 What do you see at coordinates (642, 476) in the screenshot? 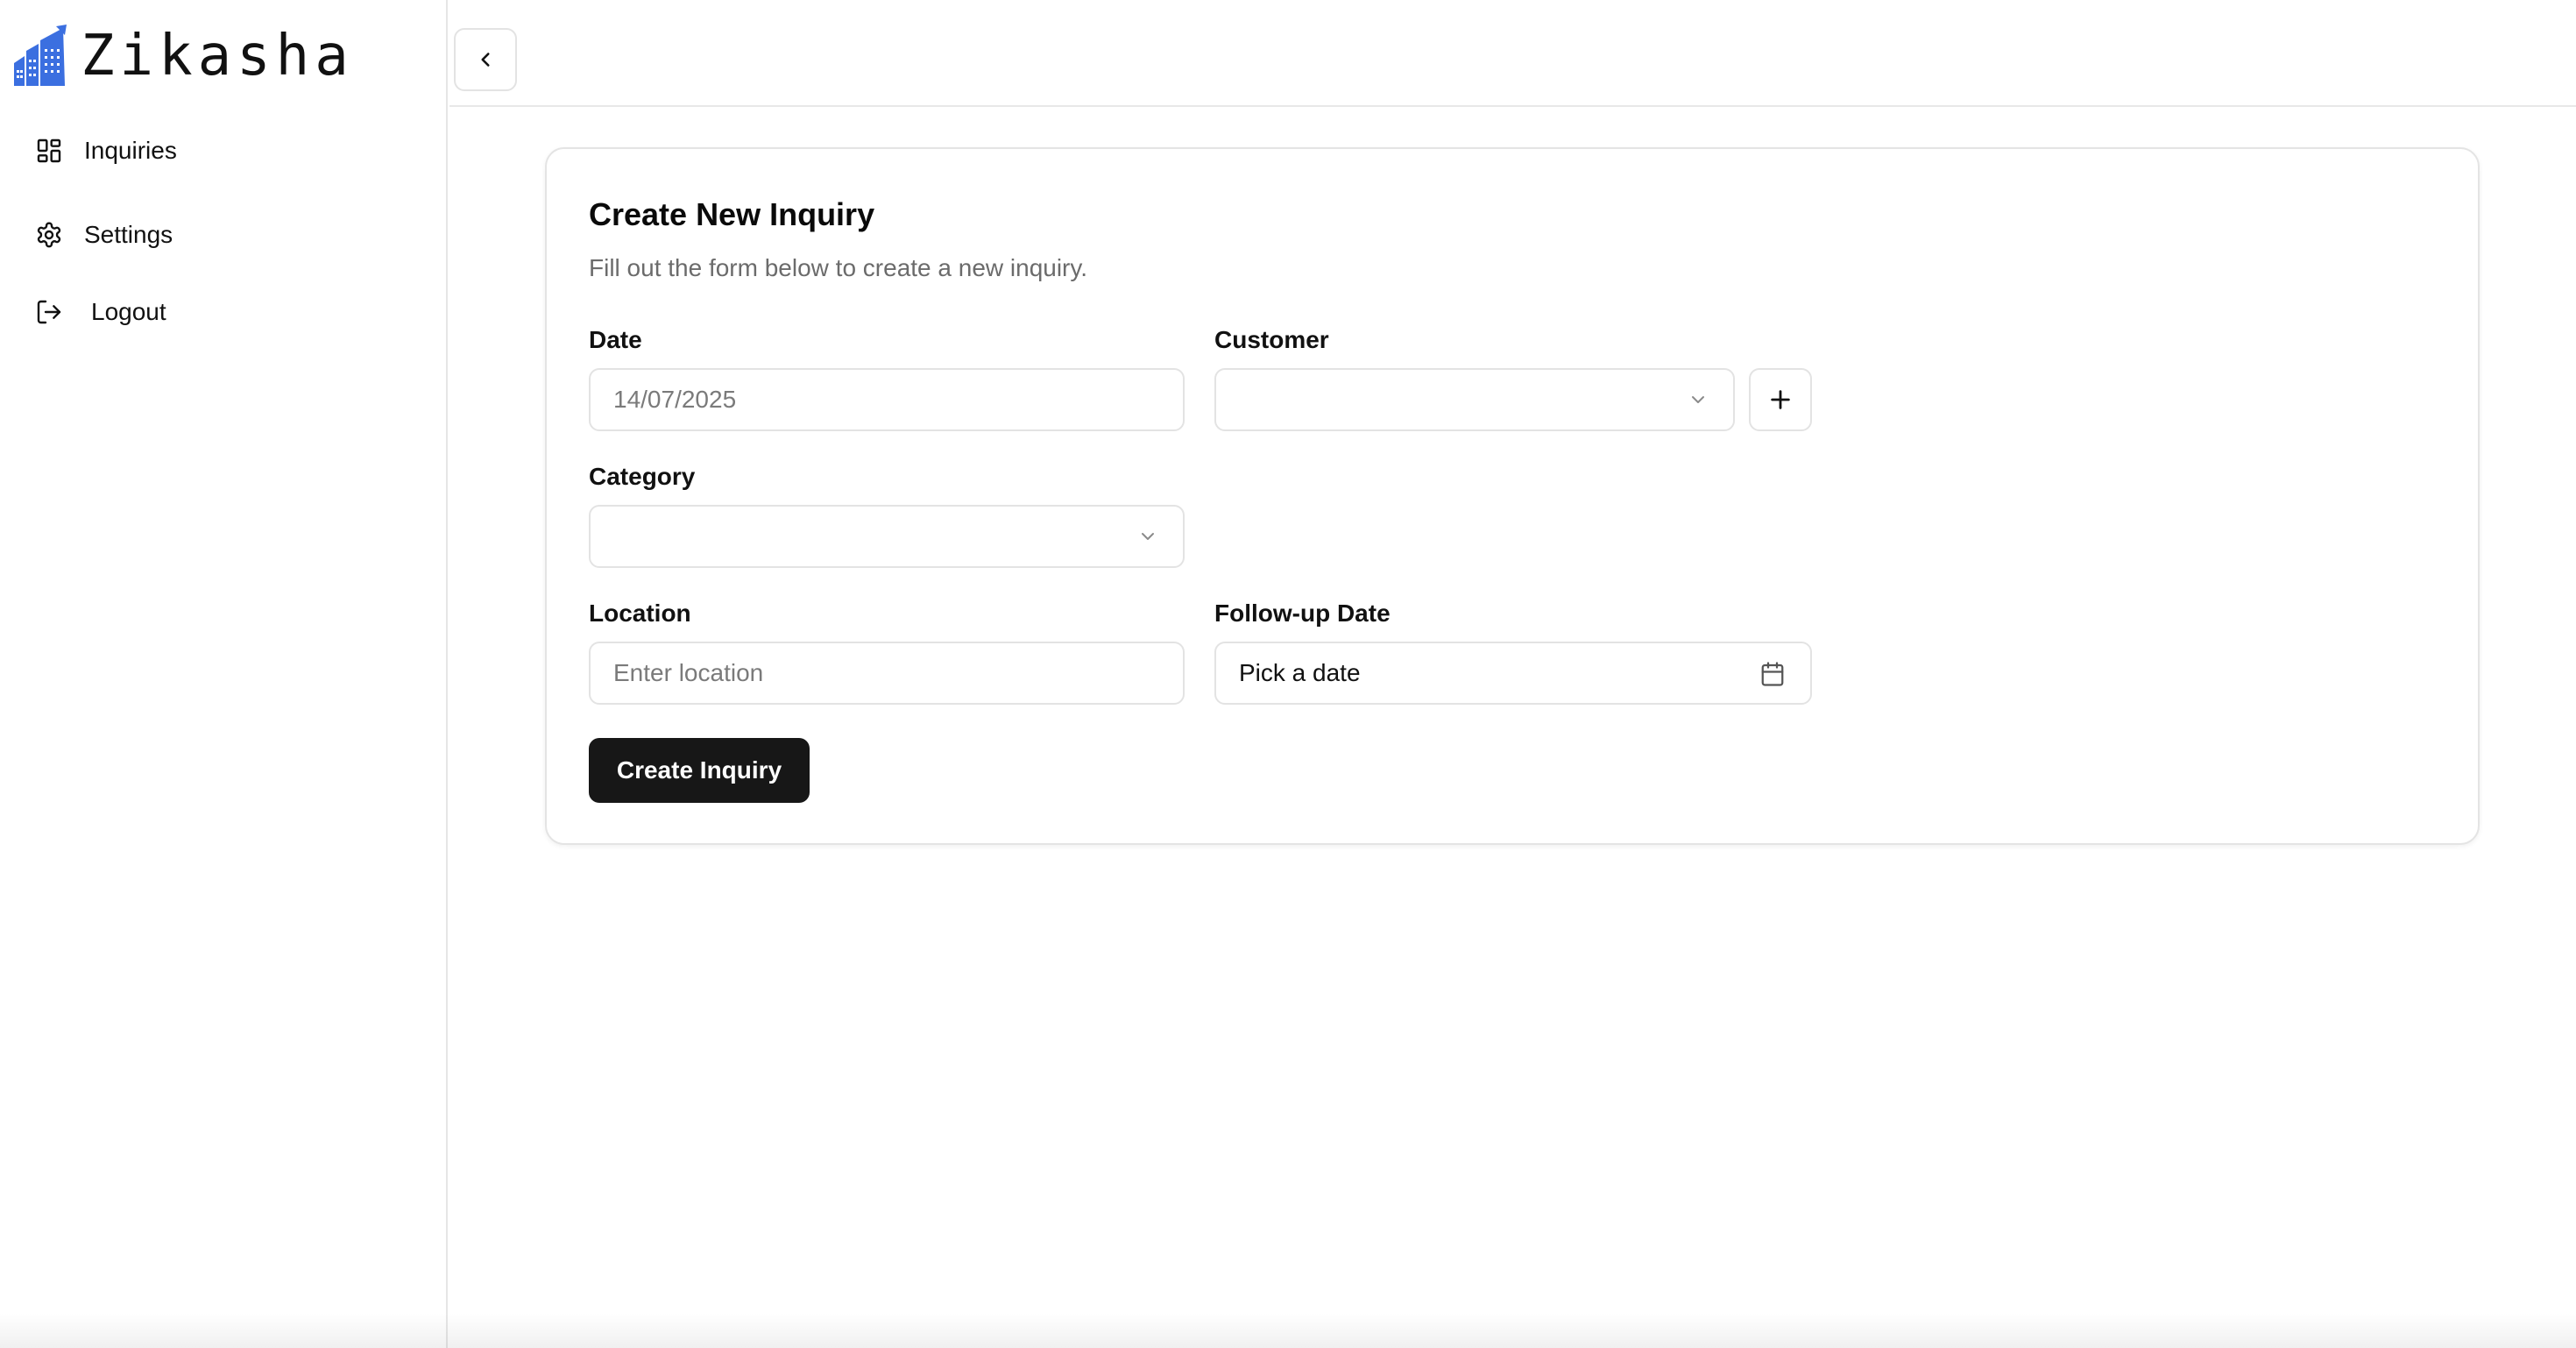
I see `category-label: Category` at bounding box center [642, 476].